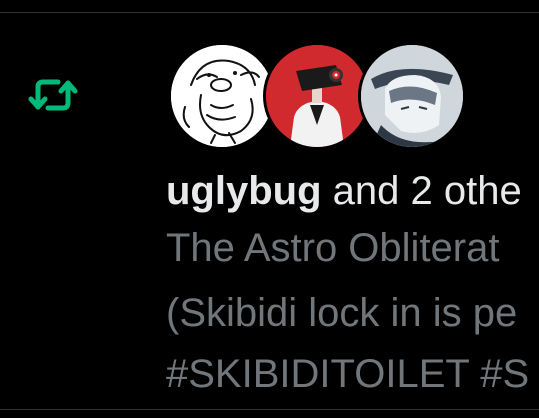  Describe the element at coordinates (269, 409) in the screenshot. I see `bottom-divider` at that location.